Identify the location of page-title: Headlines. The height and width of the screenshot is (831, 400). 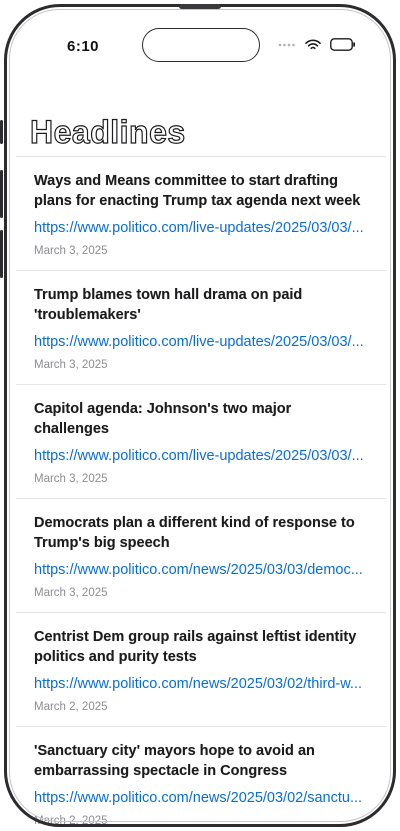
(107, 131).